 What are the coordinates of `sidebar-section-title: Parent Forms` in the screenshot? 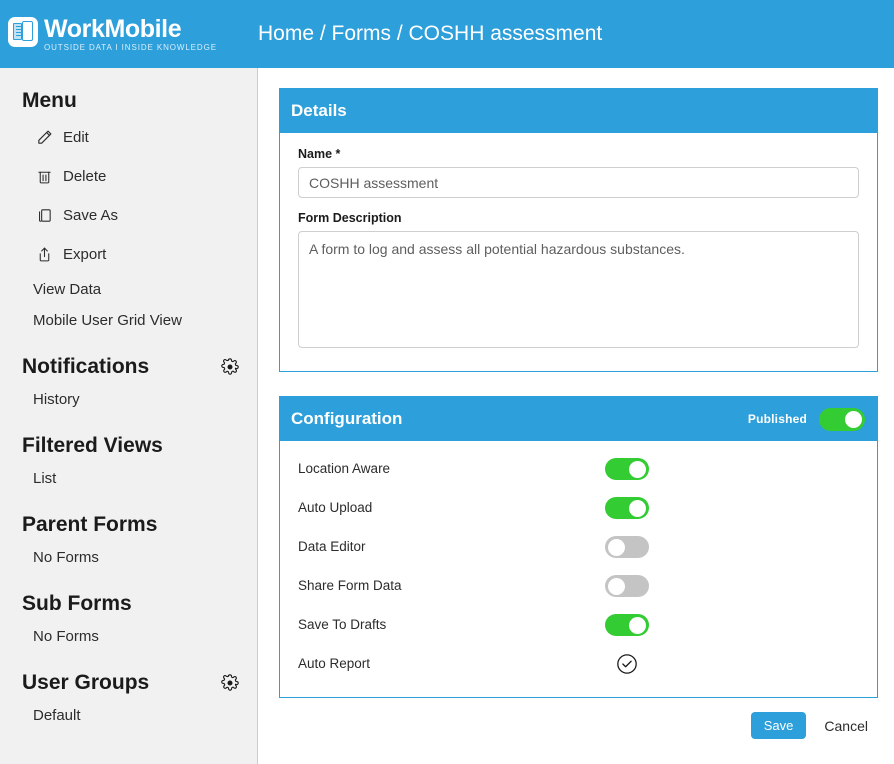 It's located at (90, 524).